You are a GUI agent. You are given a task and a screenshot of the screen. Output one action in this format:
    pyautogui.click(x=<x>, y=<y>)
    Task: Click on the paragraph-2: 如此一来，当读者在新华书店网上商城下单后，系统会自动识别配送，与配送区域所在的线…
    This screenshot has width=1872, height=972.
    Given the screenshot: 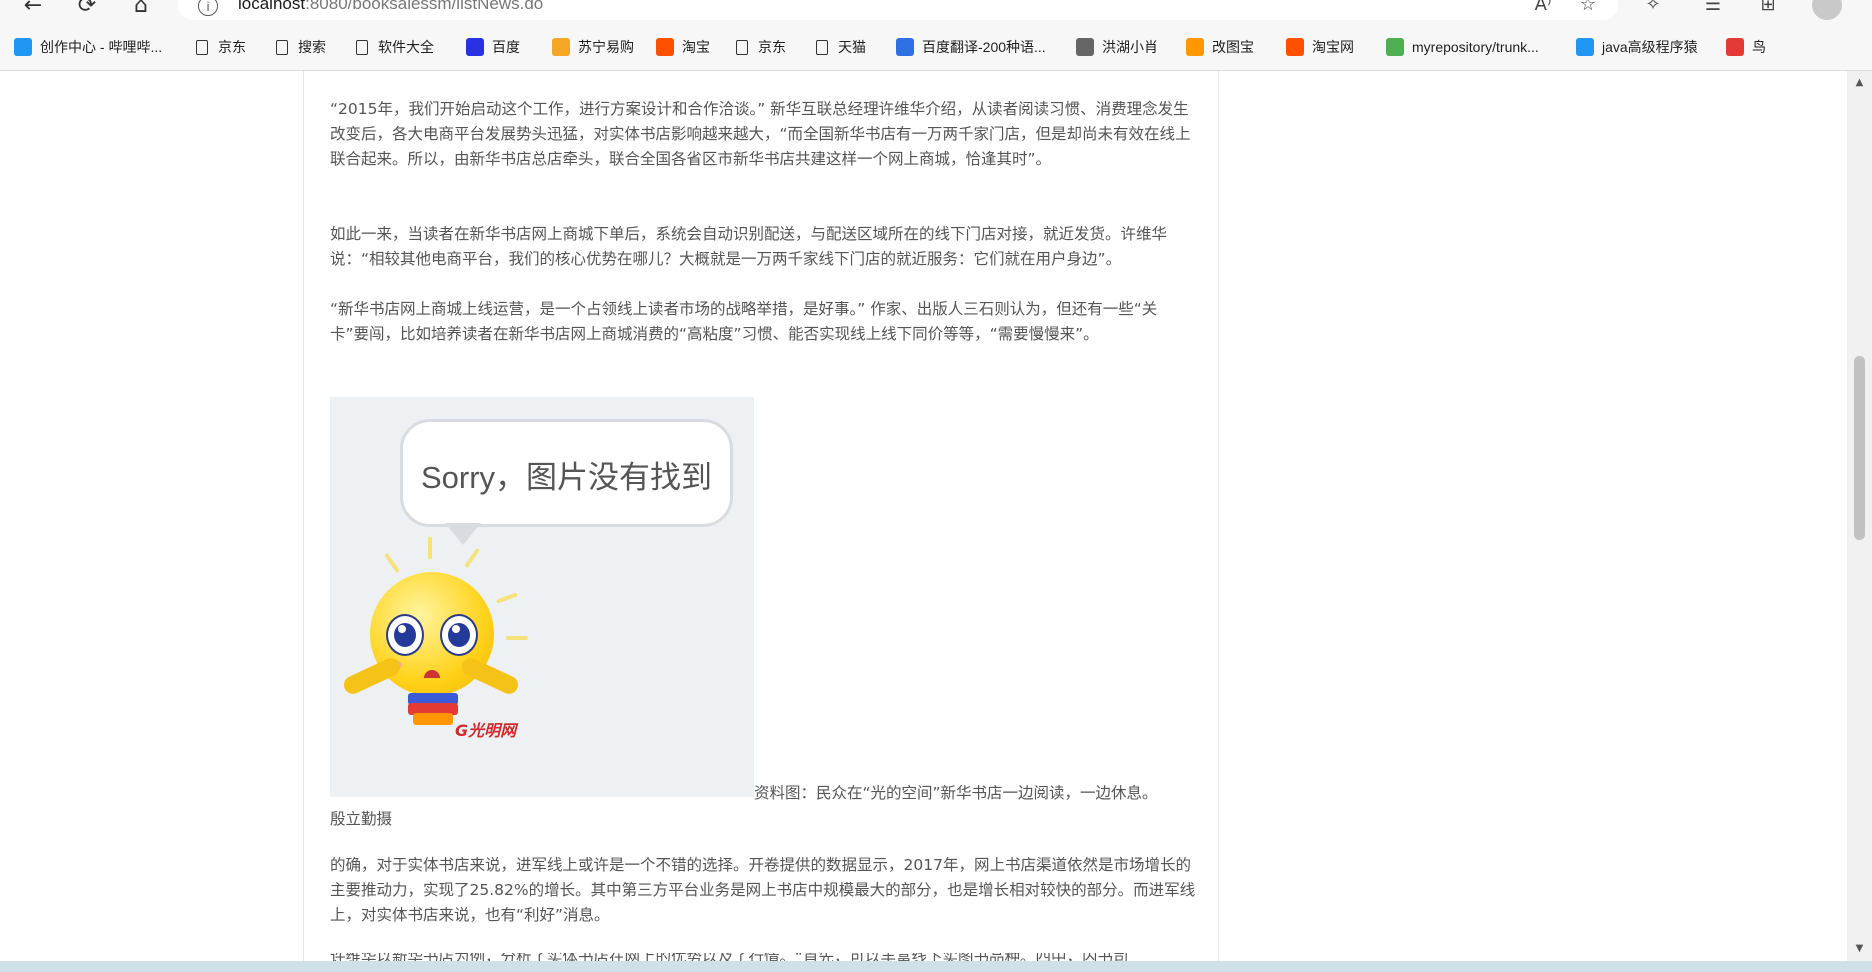 What is the action you would take?
    pyautogui.click(x=749, y=246)
    